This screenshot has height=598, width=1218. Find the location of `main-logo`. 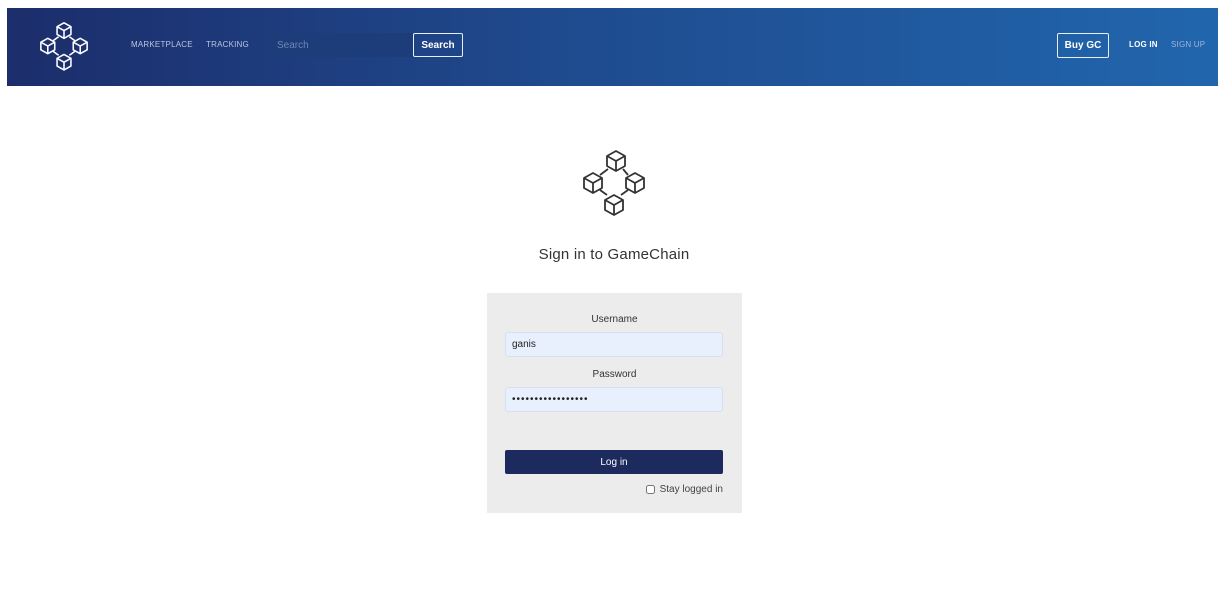

main-logo is located at coordinates (614, 182).